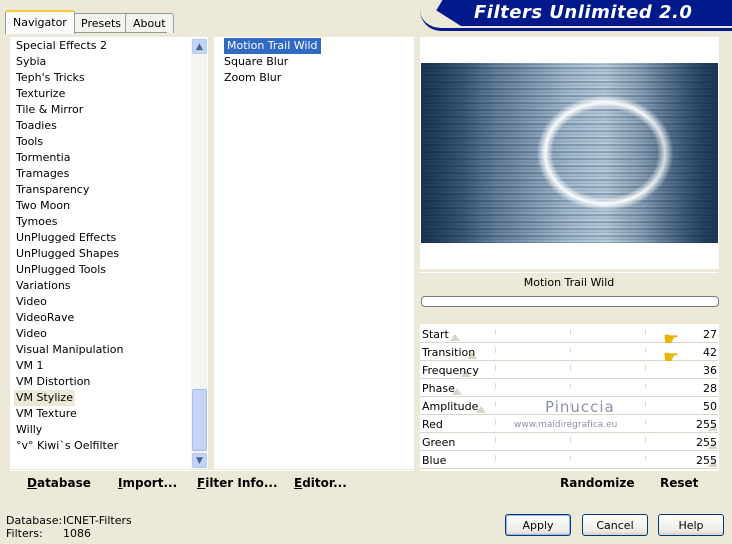 Image resolution: width=732 pixels, height=544 pixels. What do you see at coordinates (710, 388) in the screenshot?
I see `param-value: 28` at bounding box center [710, 388].